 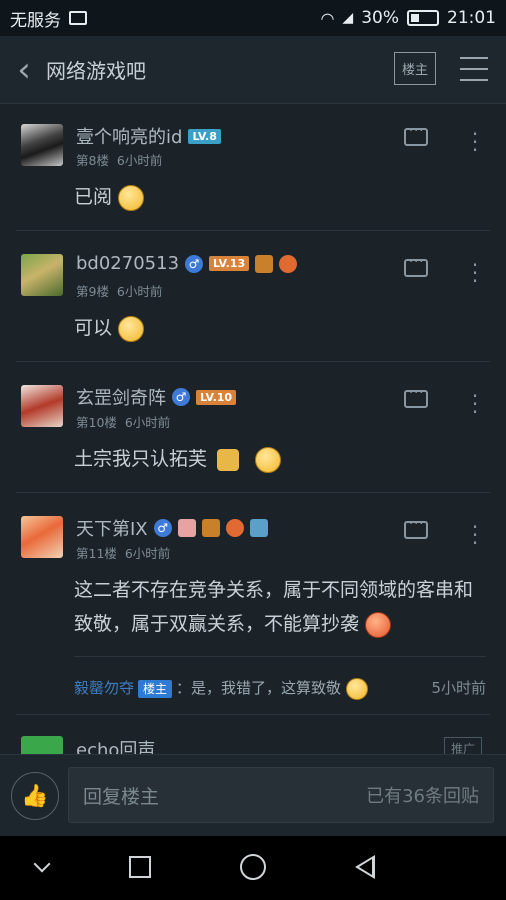 What do you see at coordinates (258, 528) in the screenshot?
I see `profile-badge-icon` at bounding box center [258, 528].